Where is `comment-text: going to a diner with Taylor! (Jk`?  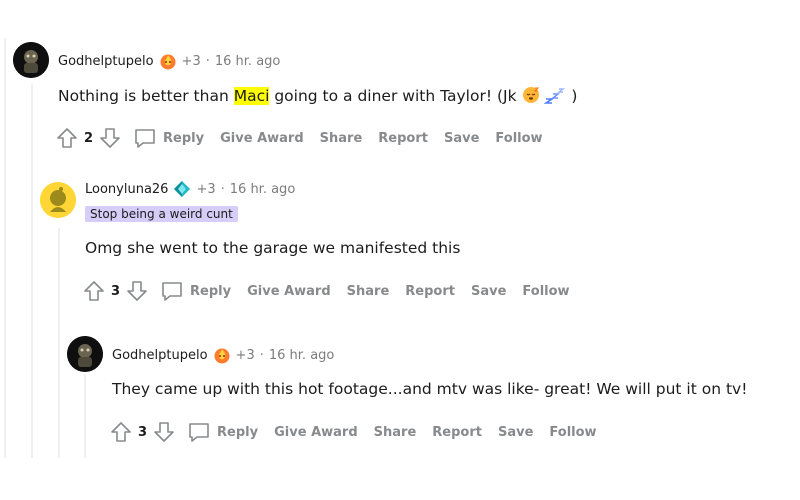
comment-text: going to a diner with Taylor! (Jk is located at coordinates (393, 96).